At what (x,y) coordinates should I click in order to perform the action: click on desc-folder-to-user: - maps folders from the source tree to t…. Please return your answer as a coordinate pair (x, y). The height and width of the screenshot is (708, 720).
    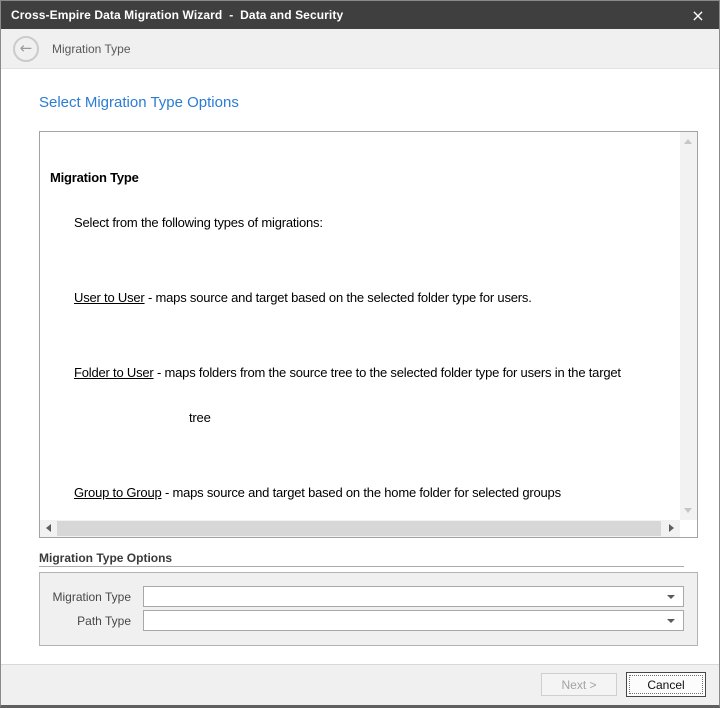
    Looking at the image, I should click on (387, 372).